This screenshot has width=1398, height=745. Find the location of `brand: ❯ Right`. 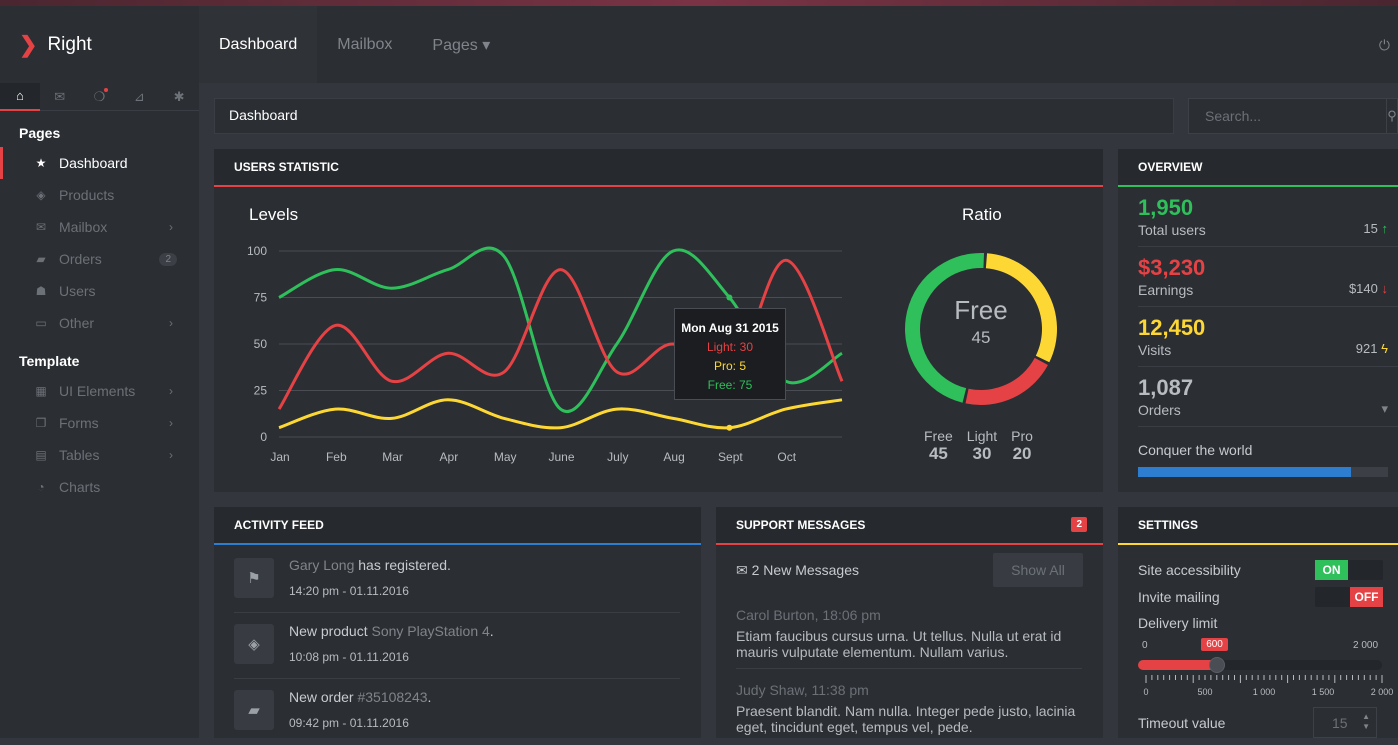

brand: ❯ Right is located at coordinates (99, 44).